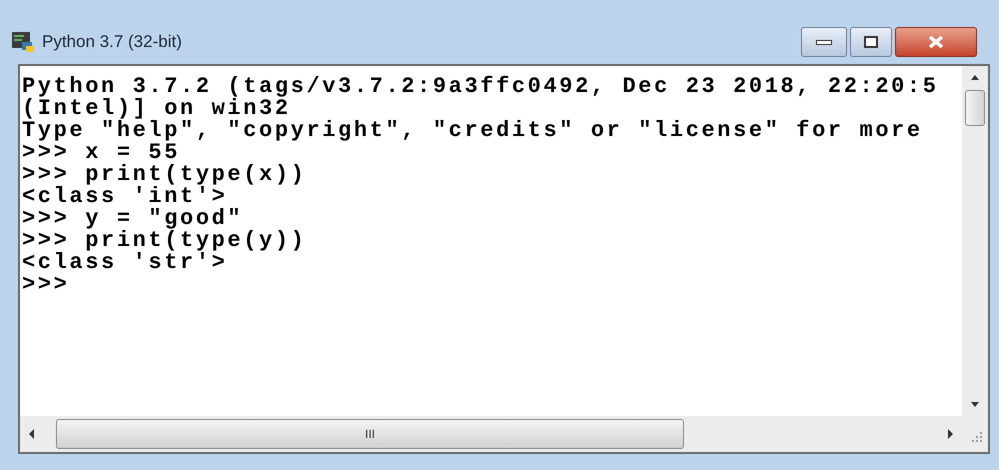 The width and height of the screenshot is (999, 470). I want to click on scroll-thumb, so click(975, 108).